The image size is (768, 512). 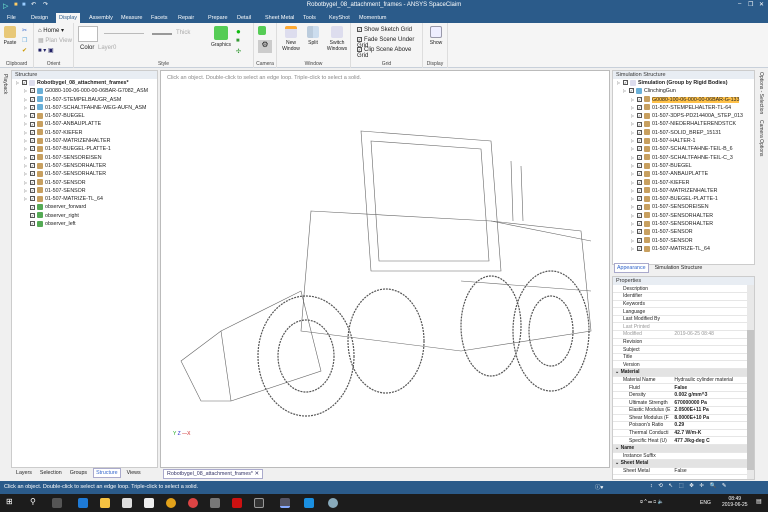 I want to click on tree-item: ✓ observer_left, so click(x=86, y=224).